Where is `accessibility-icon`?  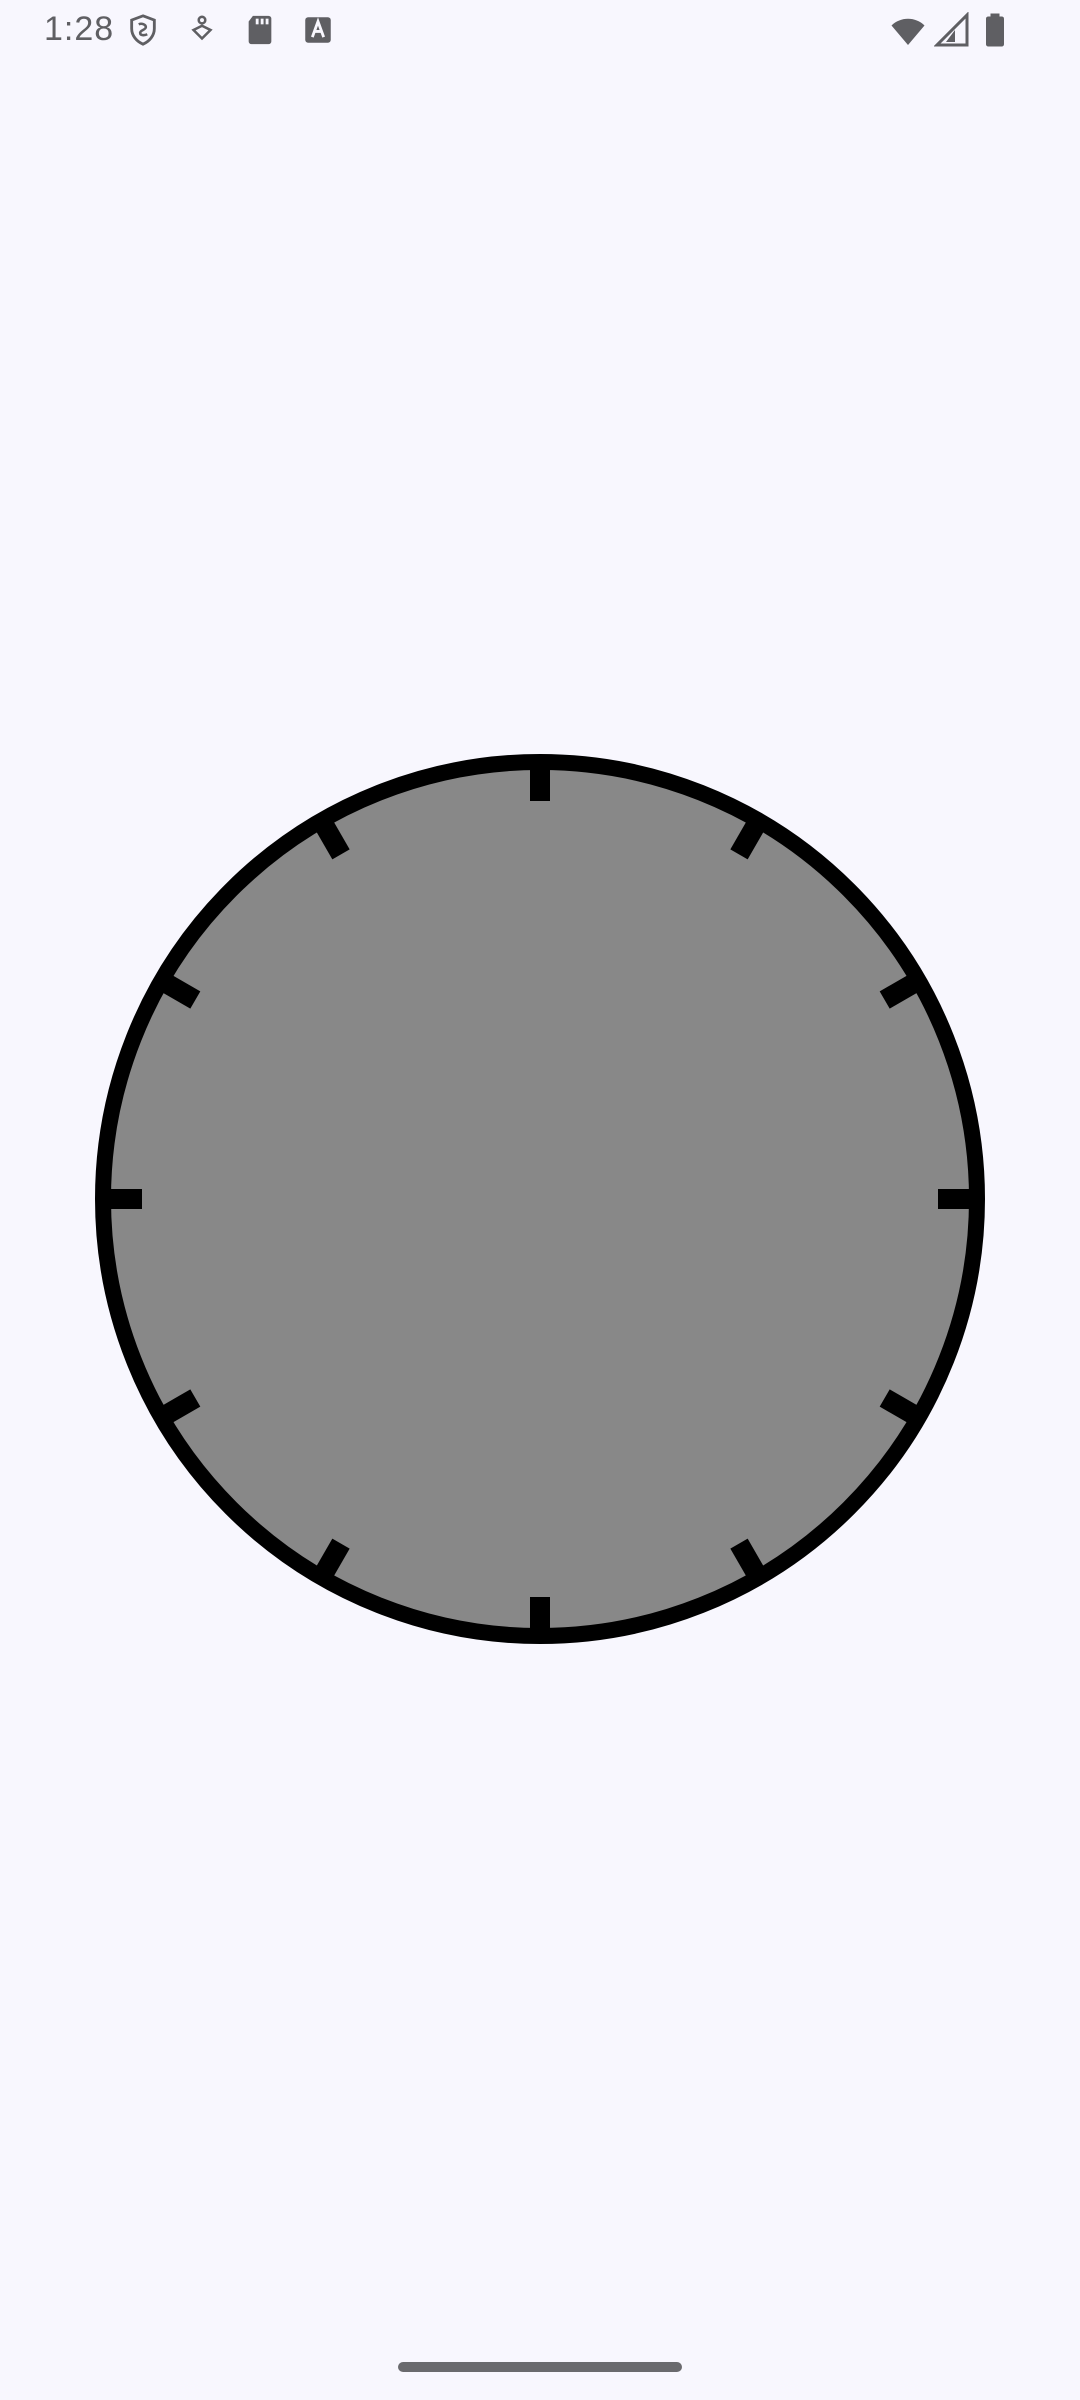 accessibility-icon is located at coordinates (202, 30).